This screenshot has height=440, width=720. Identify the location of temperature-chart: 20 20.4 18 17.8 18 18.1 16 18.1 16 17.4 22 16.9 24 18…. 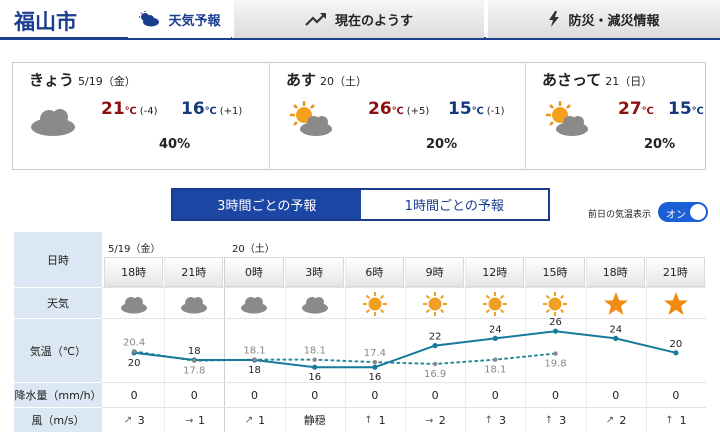
(403, 350).